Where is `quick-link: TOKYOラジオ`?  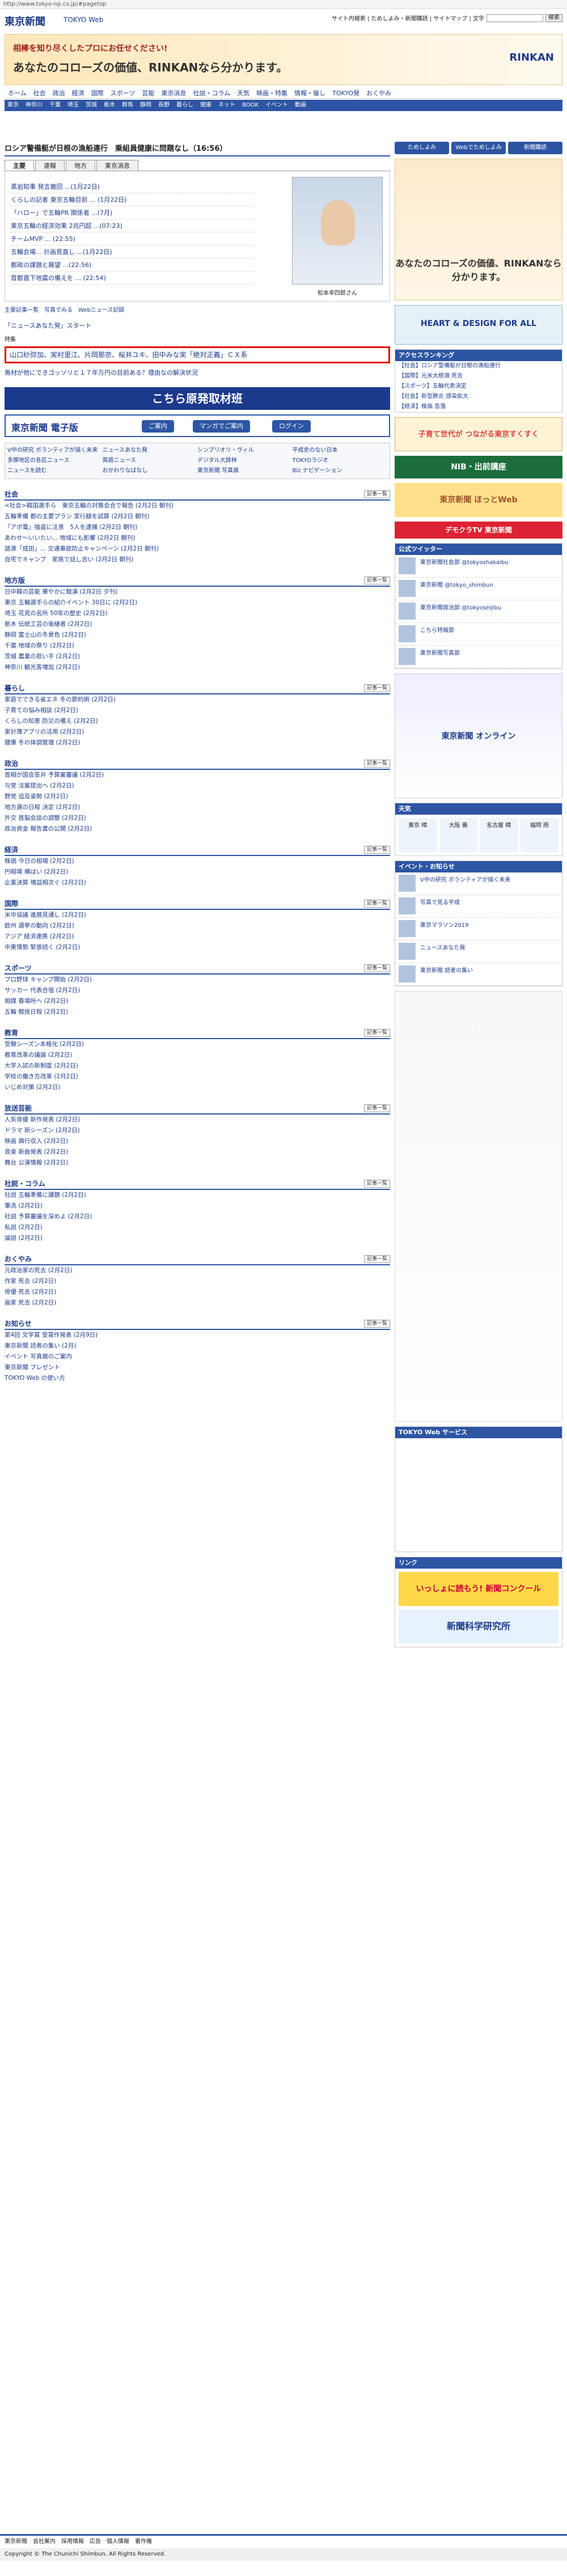
quick-link: TOKYOラジオ is located at coordinates (340, 461).